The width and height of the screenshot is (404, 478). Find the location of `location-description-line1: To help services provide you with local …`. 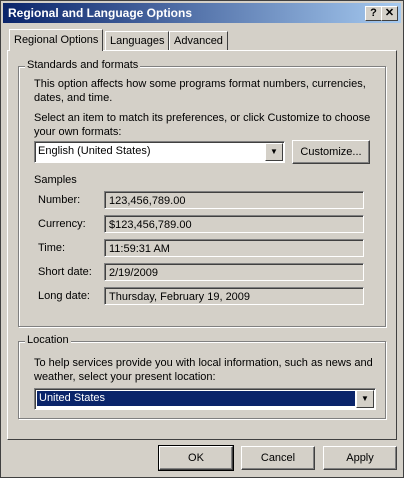

location-description-line1: To help services provide you with local … is located at coordinates (203, 363).